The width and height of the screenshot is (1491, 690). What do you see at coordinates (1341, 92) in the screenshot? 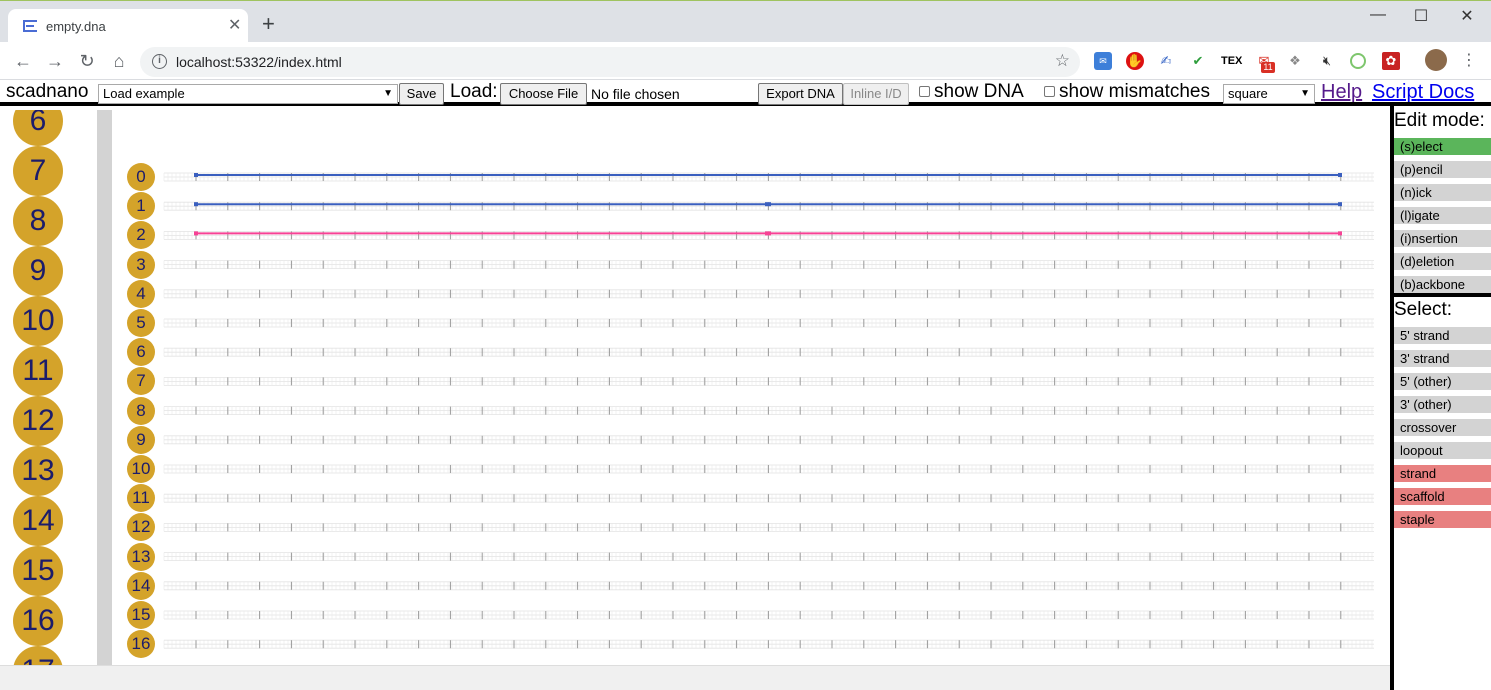
I see `help-link: Help` at bounding box center [1341, 92].